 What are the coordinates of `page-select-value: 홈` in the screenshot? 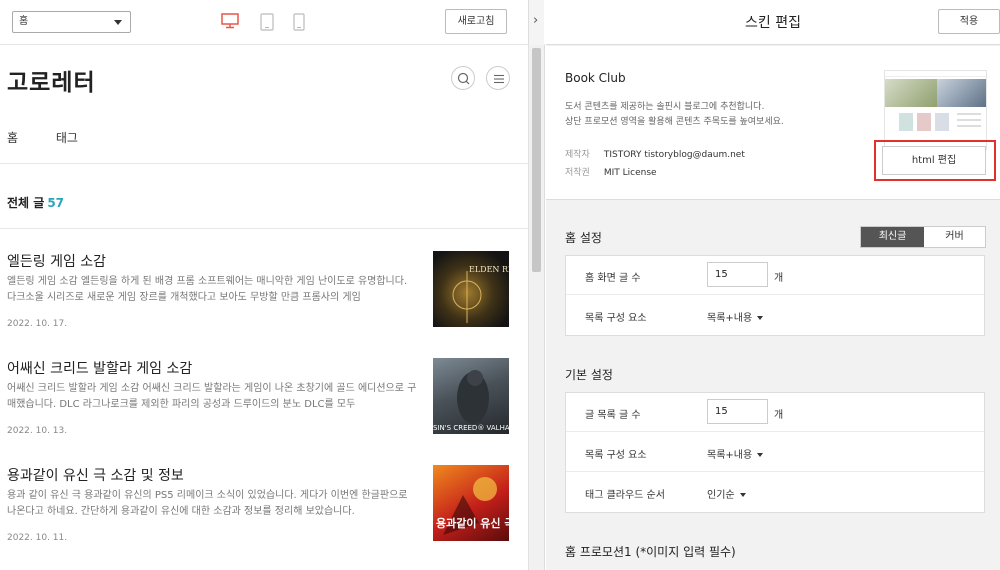 It's located at (24, 21).